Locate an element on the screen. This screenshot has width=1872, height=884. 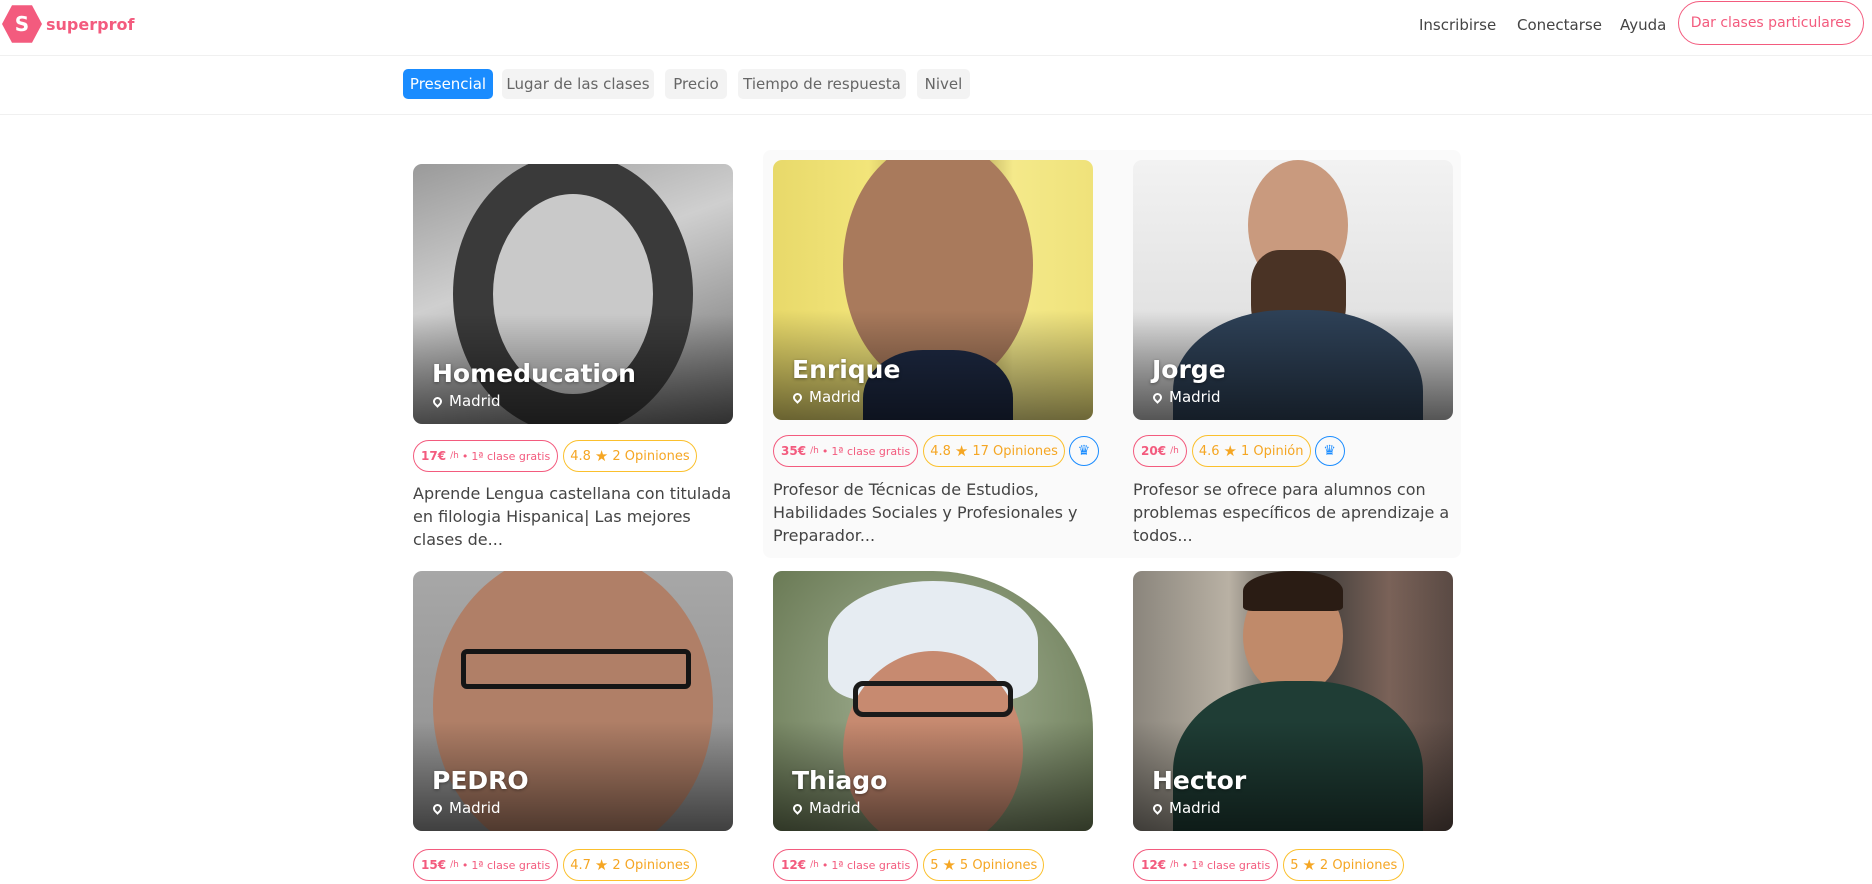
badges-row: 35€/h • 1ª clase gratis 4.8 ★ 17 Opiniones ♛ is located at coordinates (936, 451).